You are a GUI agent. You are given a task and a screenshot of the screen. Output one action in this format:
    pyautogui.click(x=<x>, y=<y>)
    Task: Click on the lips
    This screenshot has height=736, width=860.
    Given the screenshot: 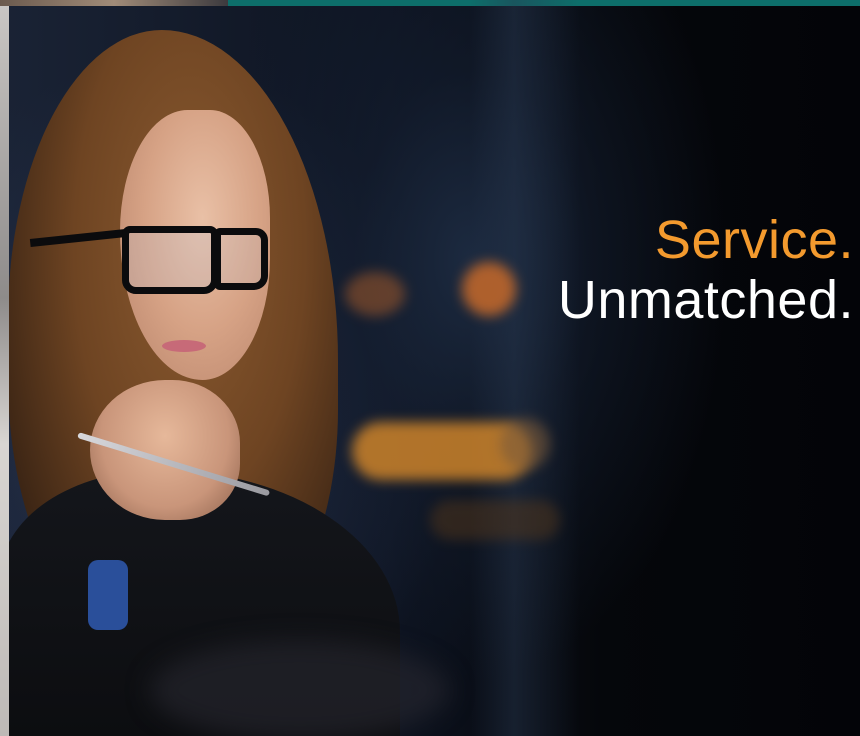 What is the action you would take?
    pyautogui.click(x=184, y=346)
    